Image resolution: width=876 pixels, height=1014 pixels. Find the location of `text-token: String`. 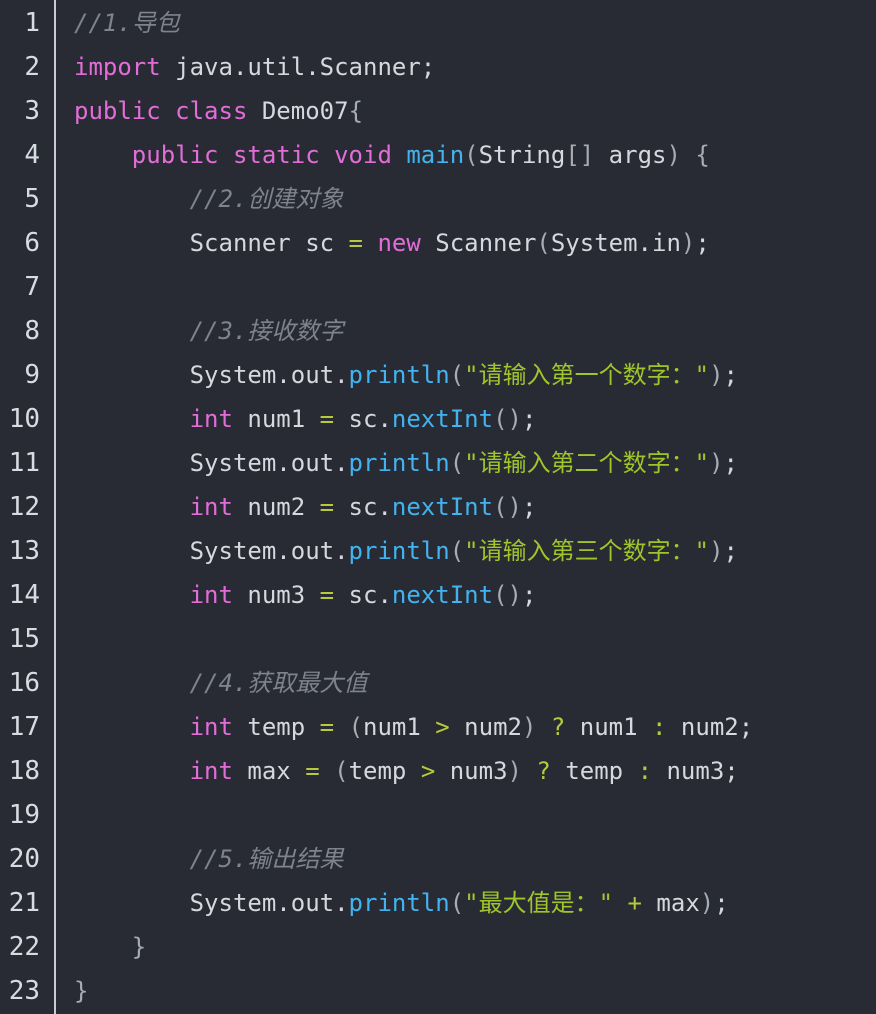

text-token: String is located at coordinates (522, 155).